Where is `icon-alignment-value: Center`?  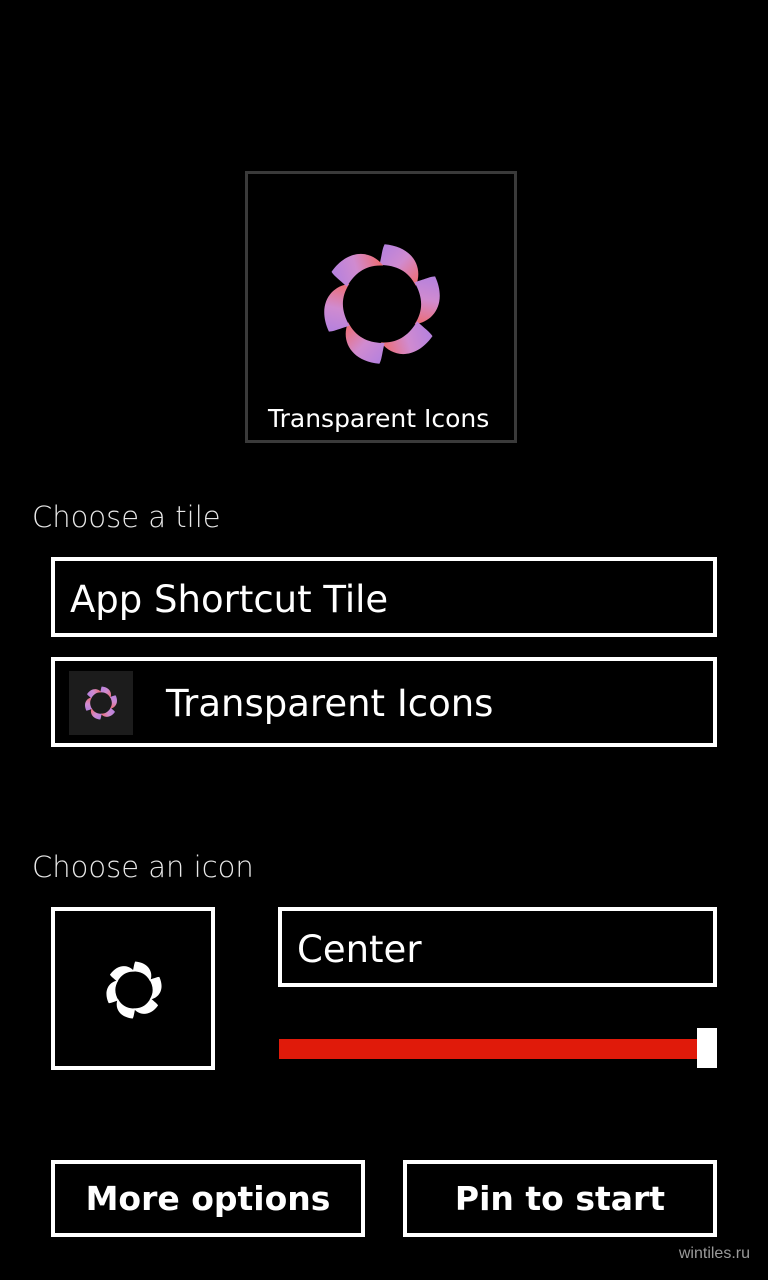
icon-alignment-value: Center is located at coordinates (359, 949).